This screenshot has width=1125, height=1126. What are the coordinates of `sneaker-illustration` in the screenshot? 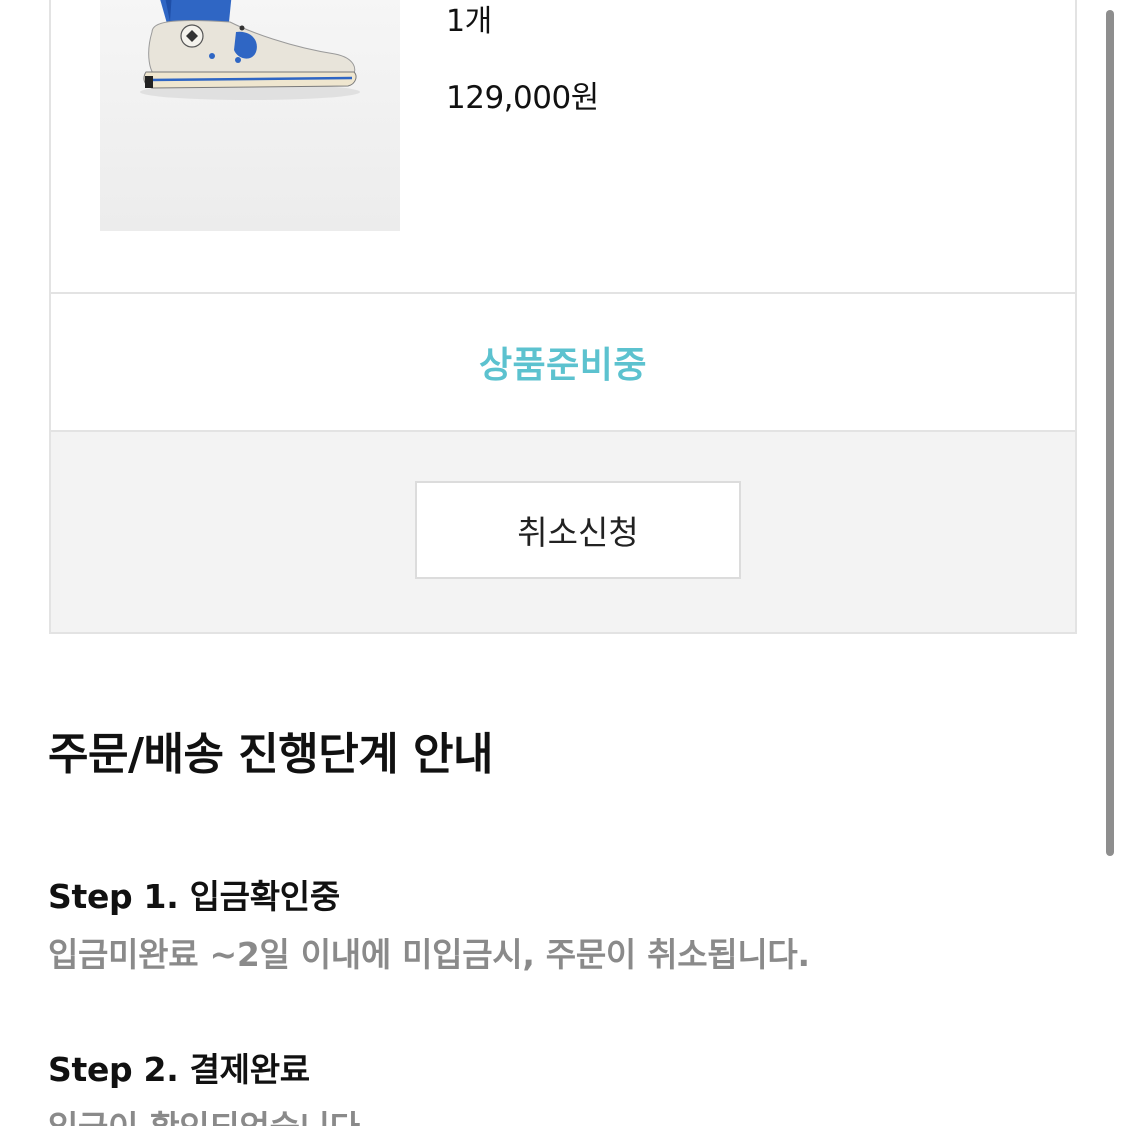 It's located at (250, 50).